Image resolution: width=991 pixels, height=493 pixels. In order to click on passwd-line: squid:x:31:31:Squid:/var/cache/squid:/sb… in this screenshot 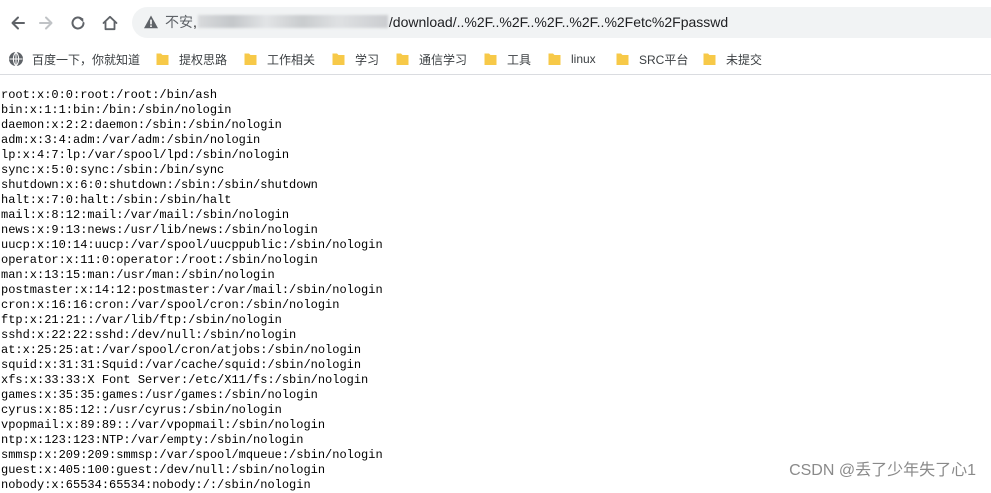, I will do `click(181, 365)`.